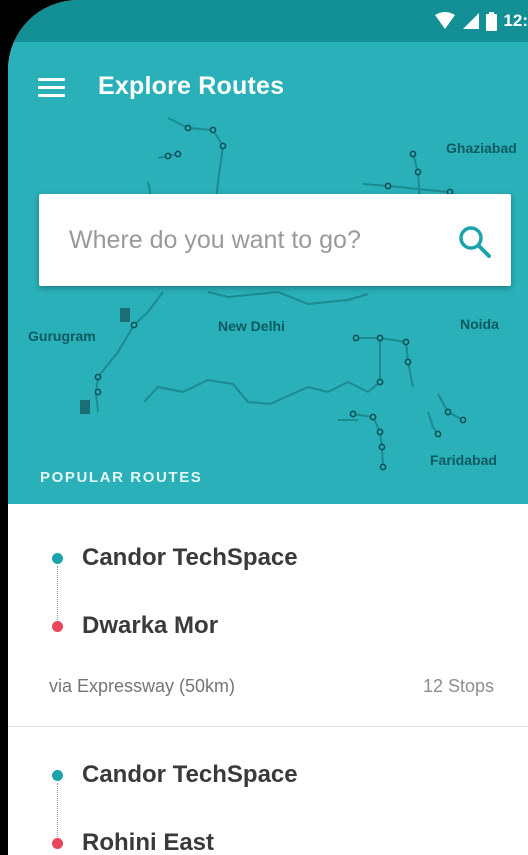  I want to click on status-bar: 12:, so click(268, 21).